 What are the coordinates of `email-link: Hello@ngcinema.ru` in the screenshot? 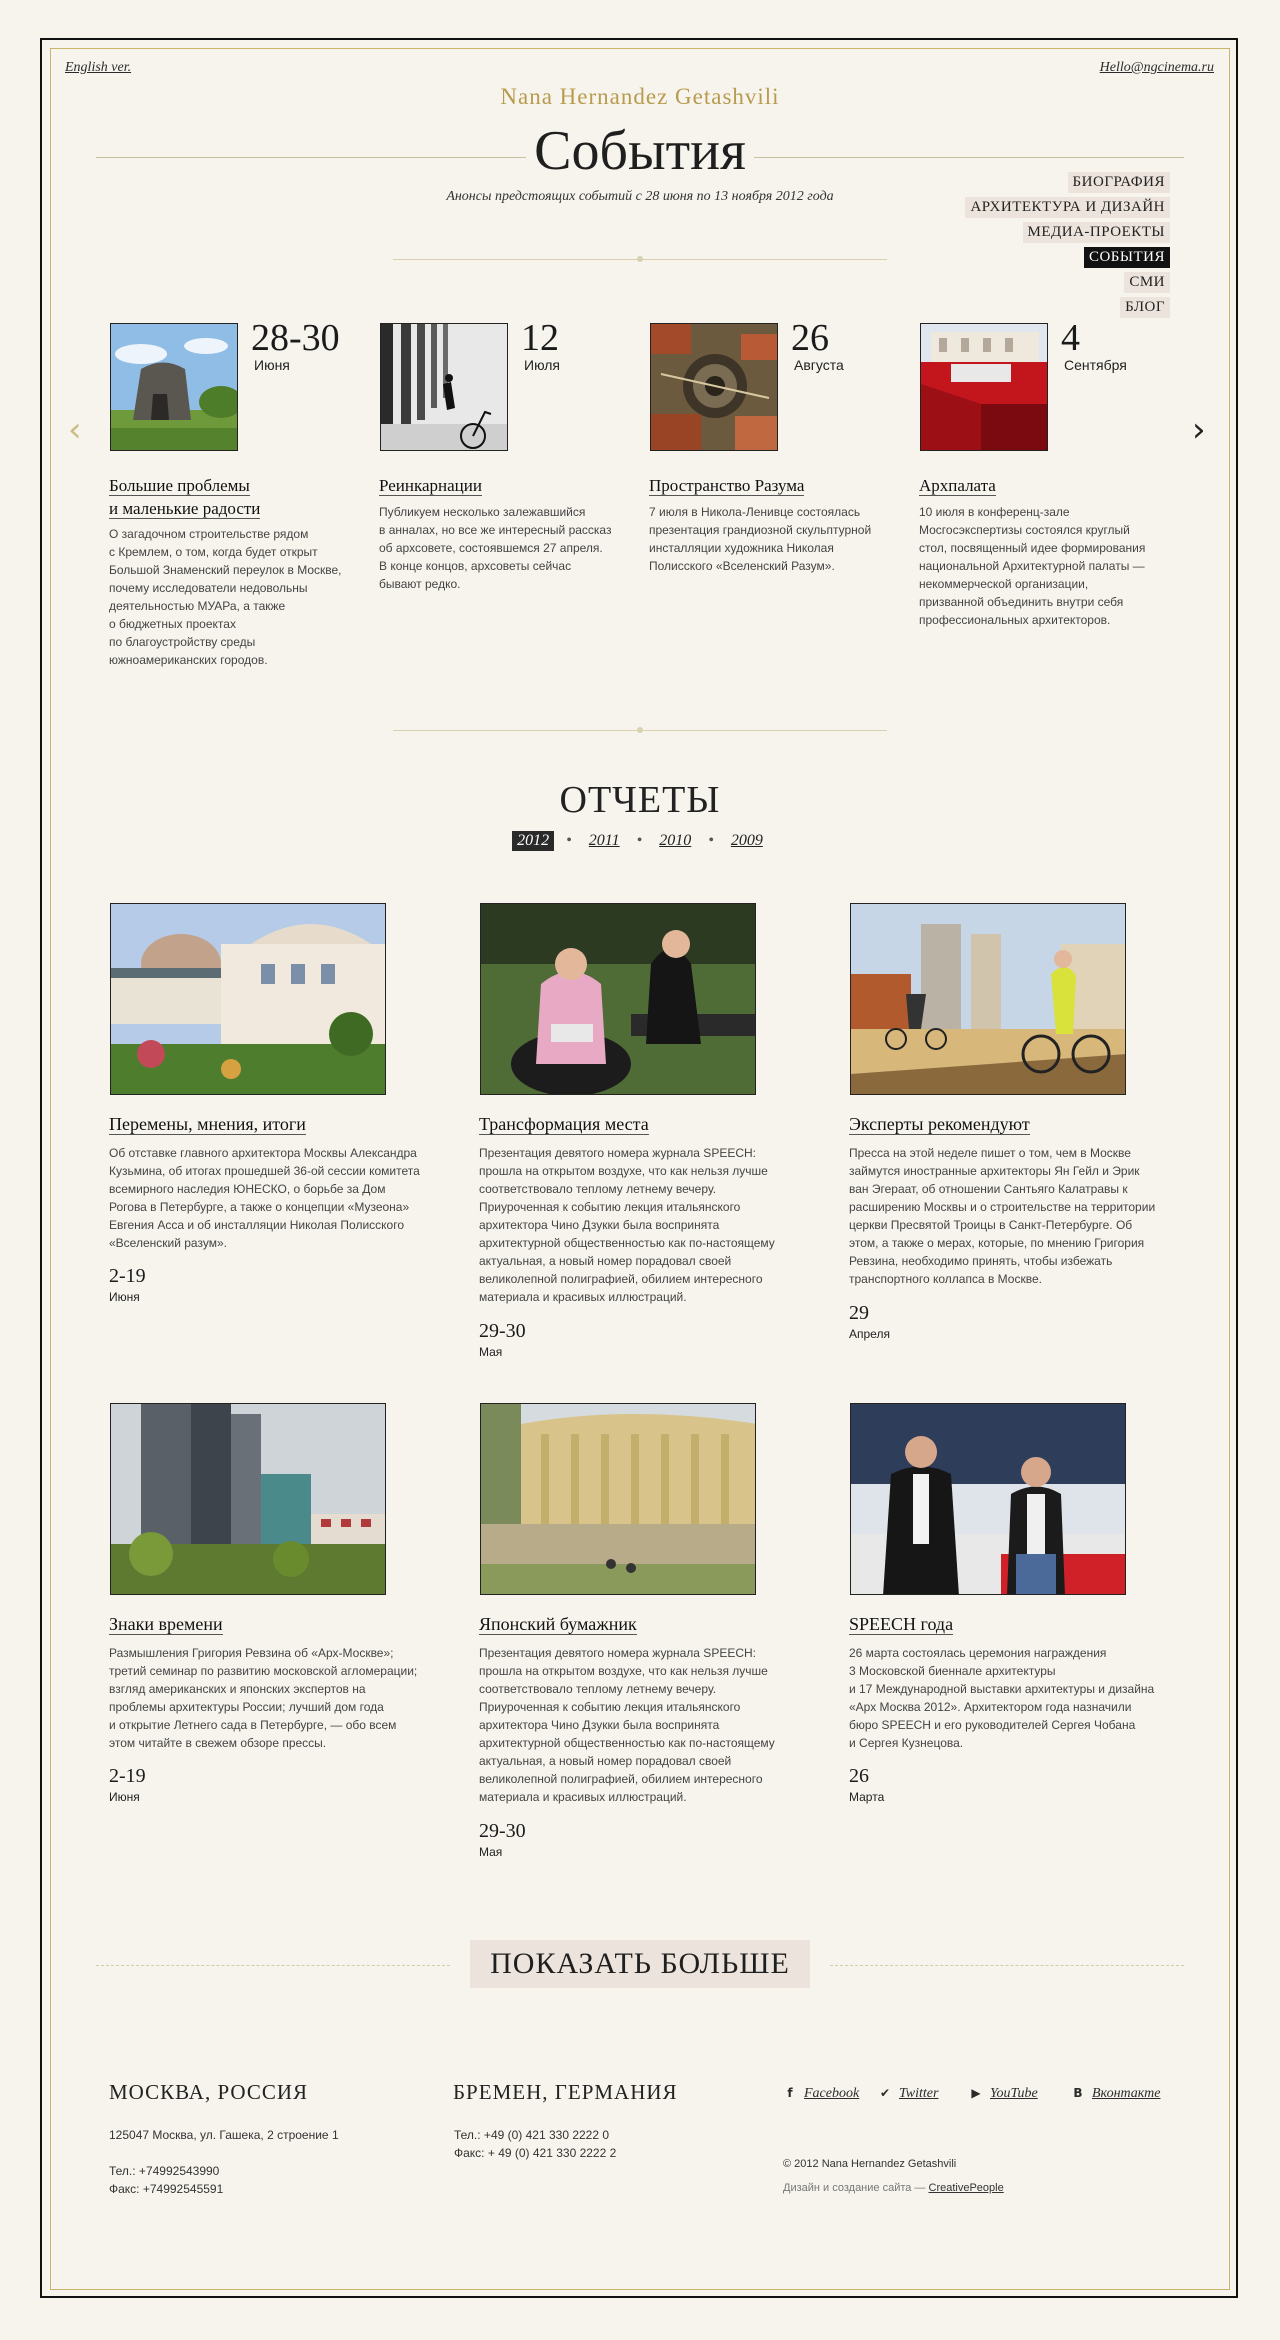 It's located at (1157, 68).